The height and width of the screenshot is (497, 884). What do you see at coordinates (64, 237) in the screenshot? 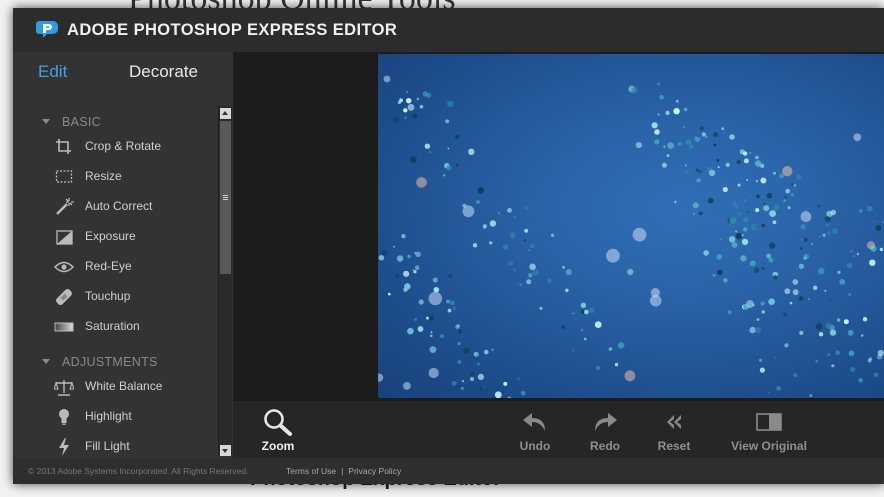
I see `exposure-icon` at bounding box center [64, 237].